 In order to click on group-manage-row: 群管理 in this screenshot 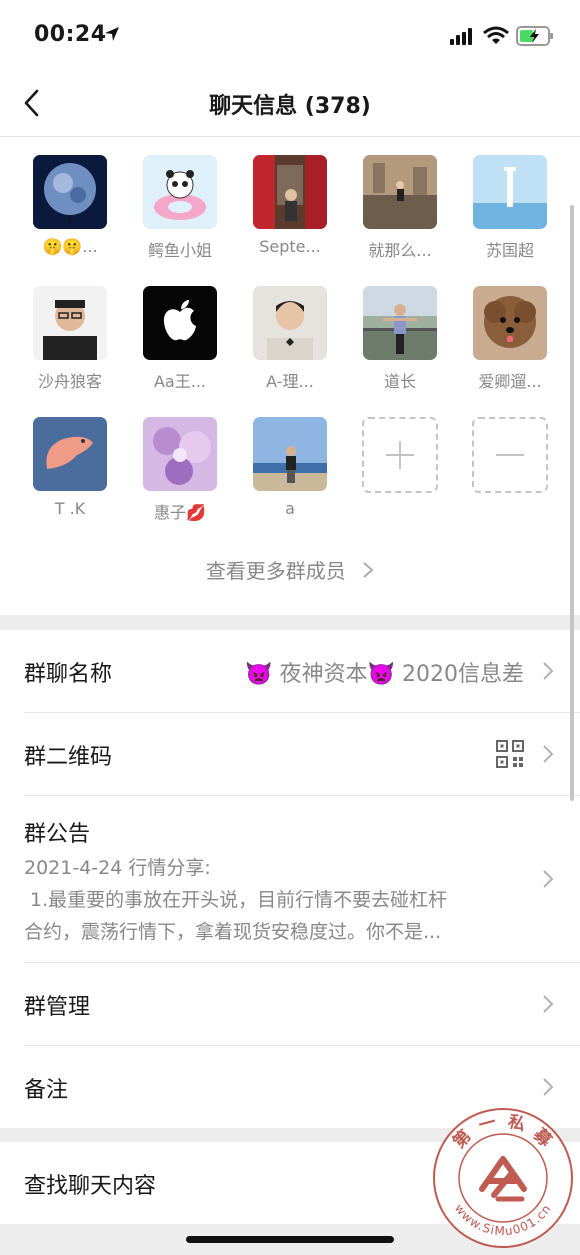, I will do `click(290, 1004)`.